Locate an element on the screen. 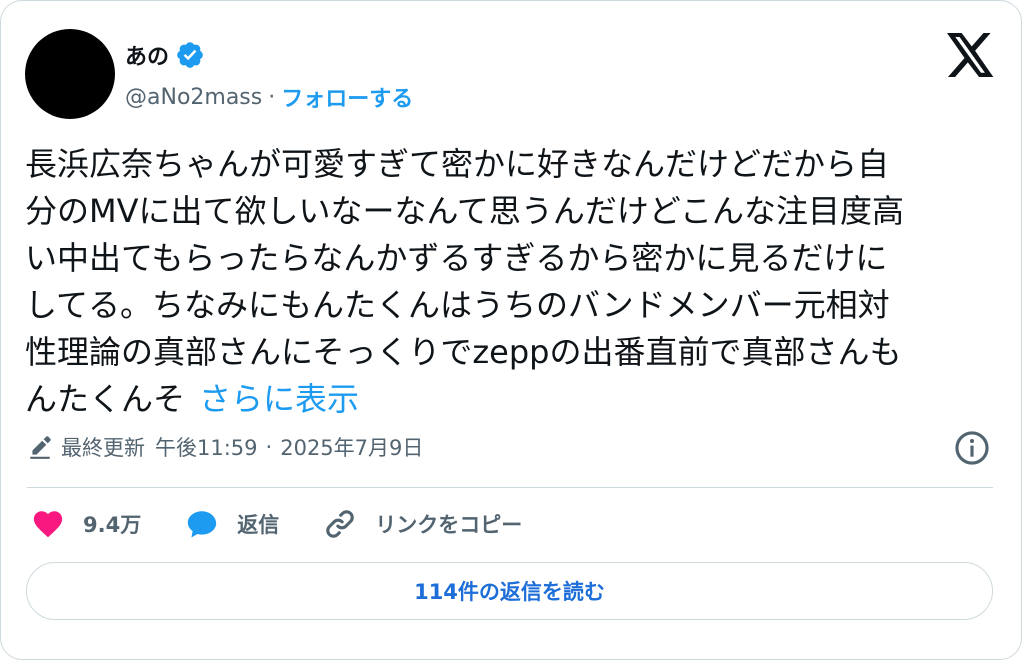  reply-button: 返信 is located at coordinates (232, 524).